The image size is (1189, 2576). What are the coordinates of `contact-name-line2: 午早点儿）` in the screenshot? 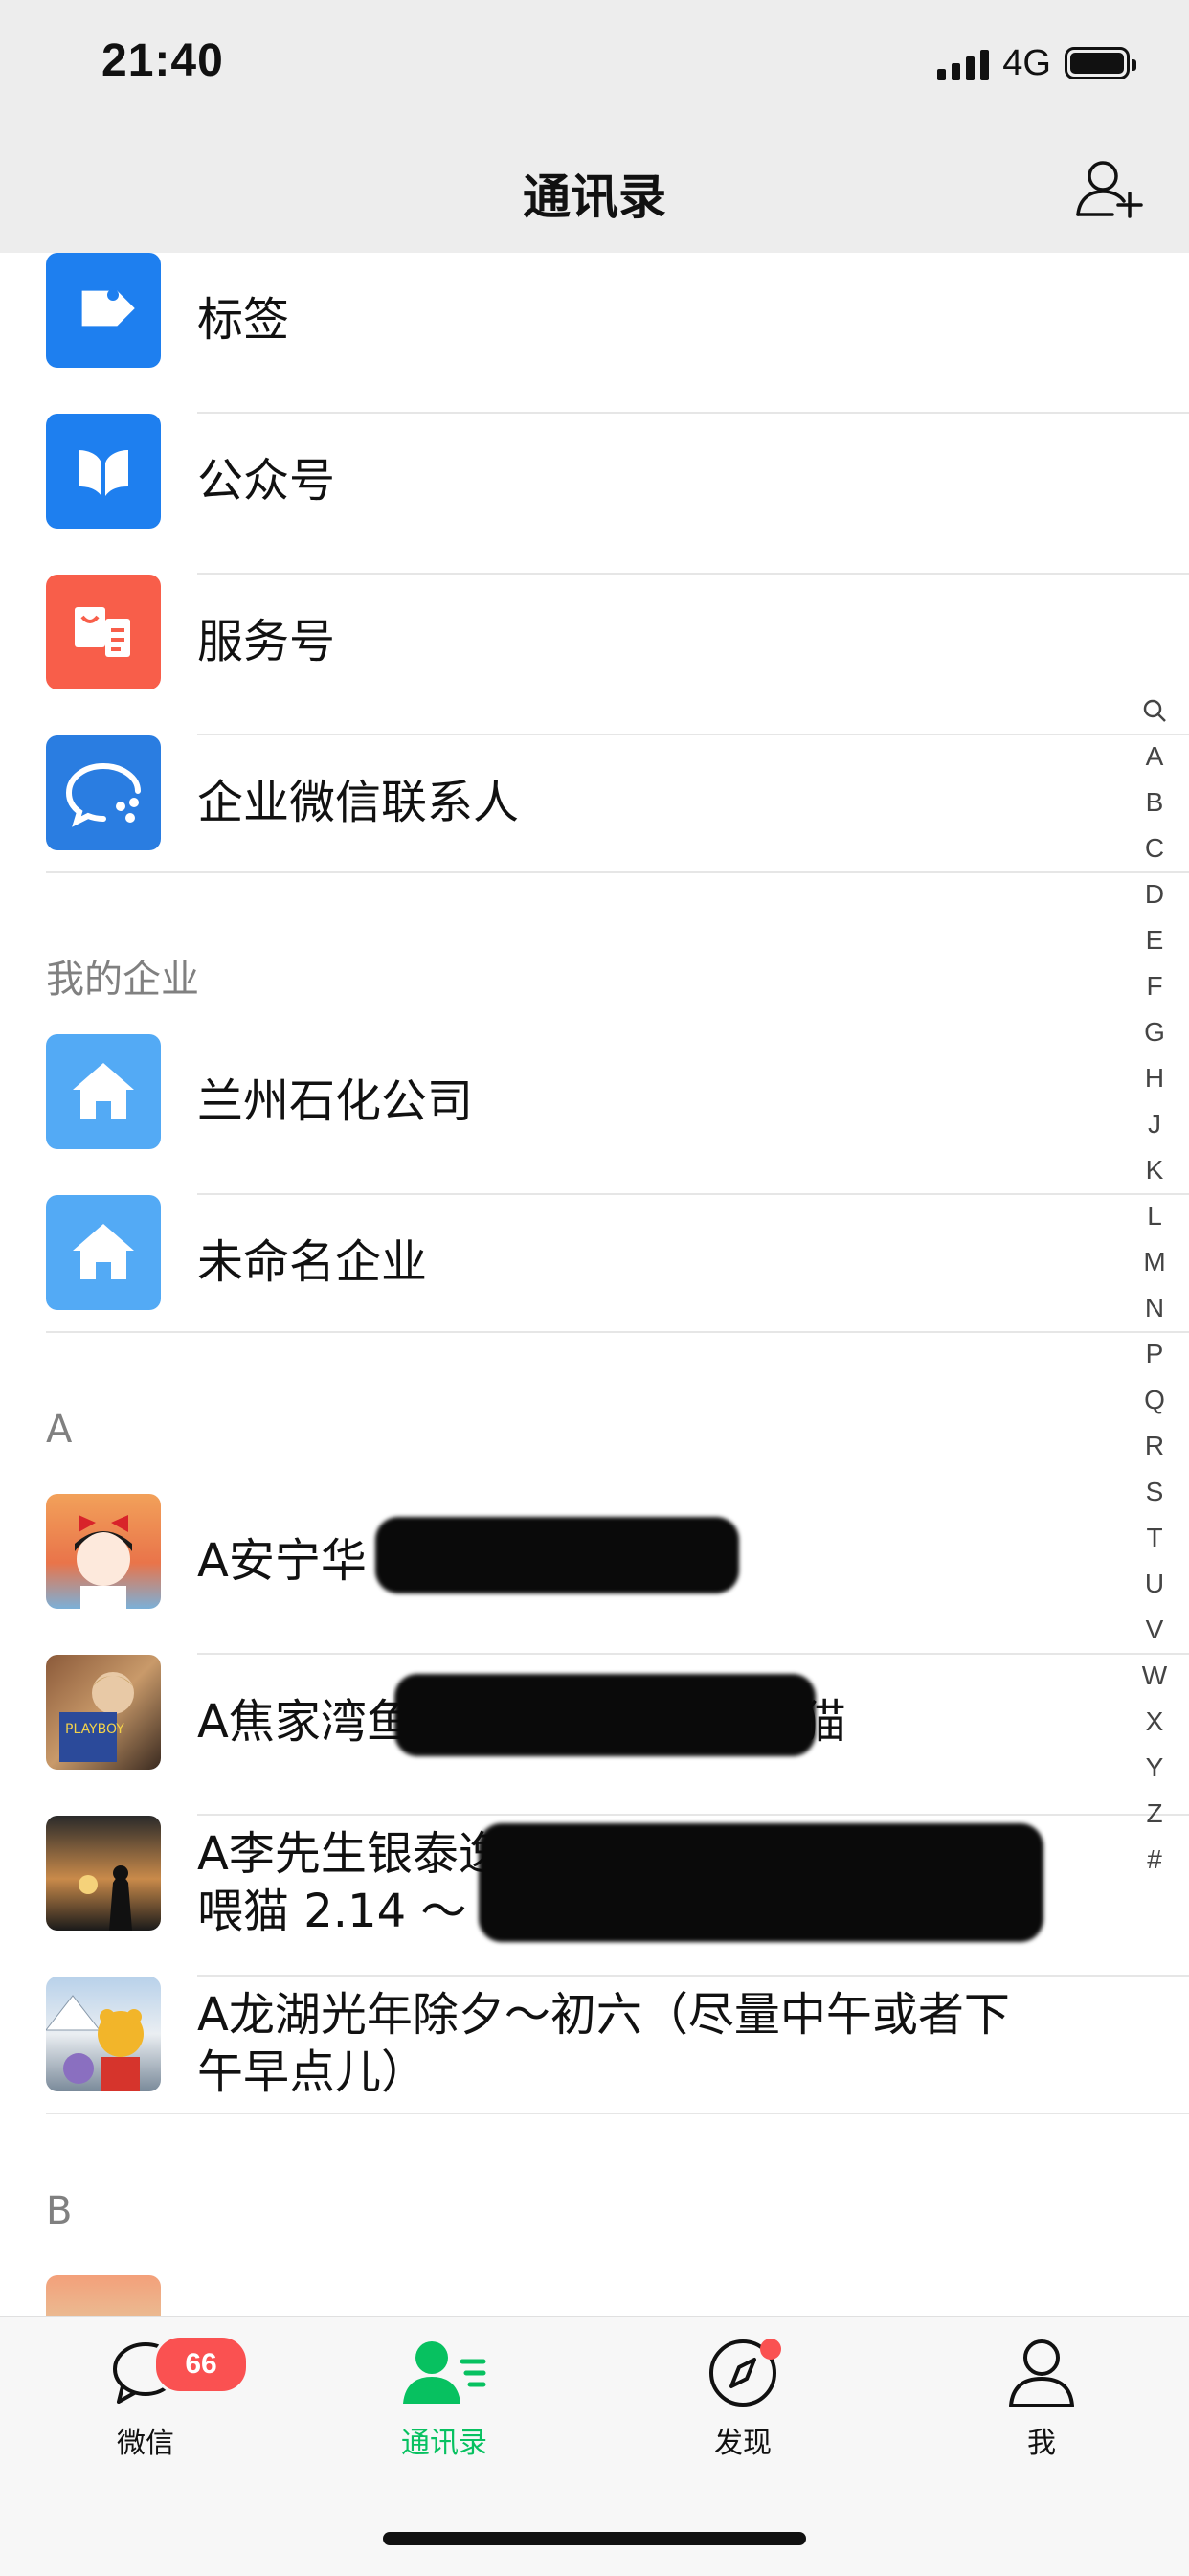 It's located at (312, 2072).